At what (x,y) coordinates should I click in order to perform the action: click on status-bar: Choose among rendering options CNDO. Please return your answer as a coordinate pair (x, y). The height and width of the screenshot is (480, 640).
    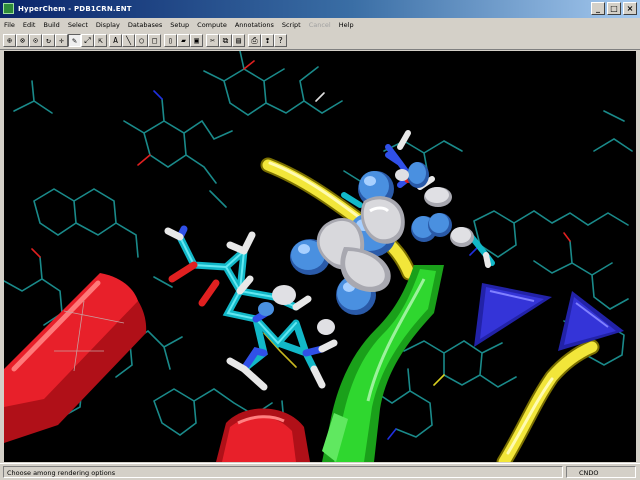
    Looking at the image, I should click on (320, 471).